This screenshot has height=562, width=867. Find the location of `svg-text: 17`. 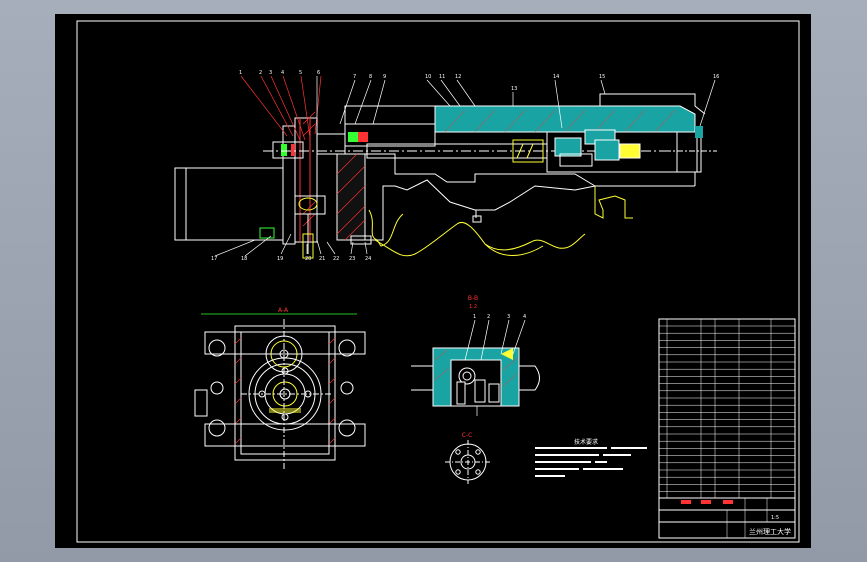

svg-text: 17 is located at coordinates (214, 259).